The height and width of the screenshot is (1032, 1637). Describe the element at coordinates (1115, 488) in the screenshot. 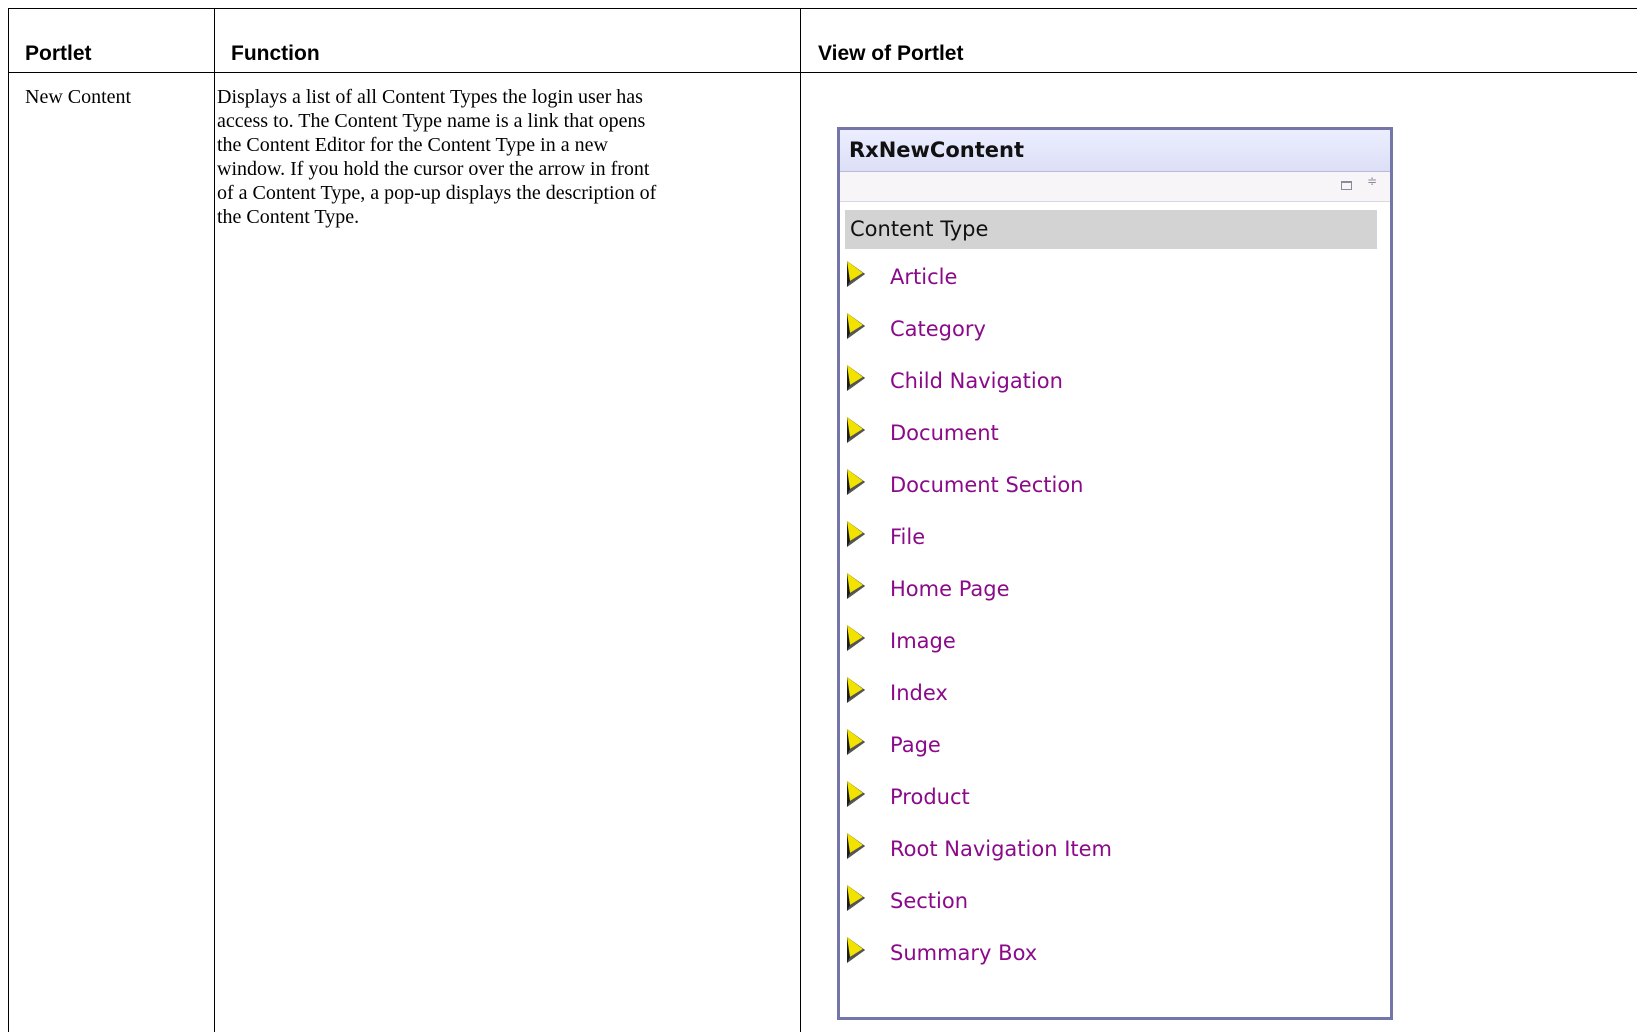

I see `content-type-item: Document Section` at that location.